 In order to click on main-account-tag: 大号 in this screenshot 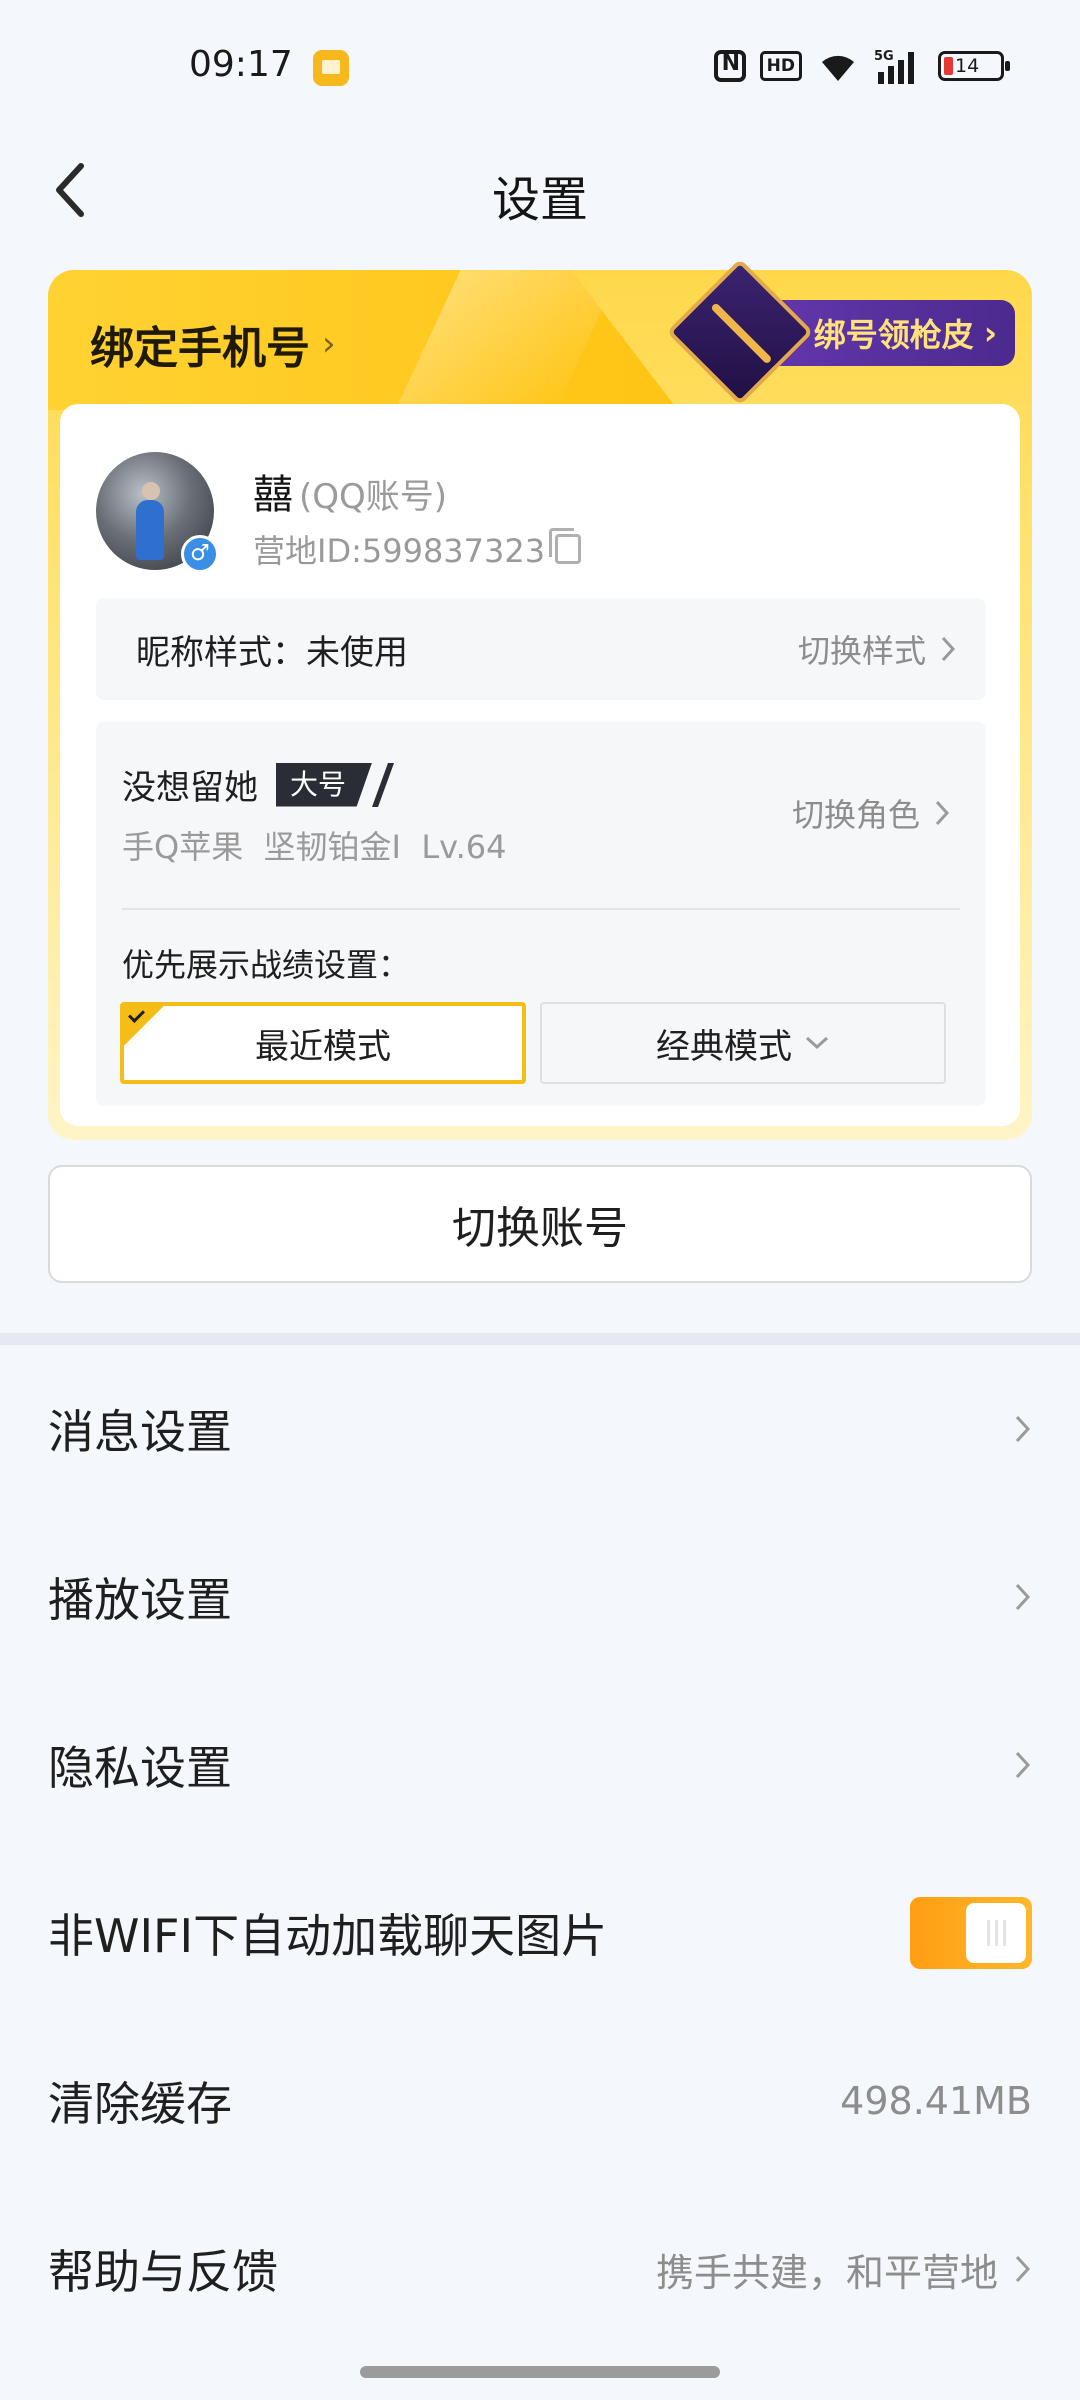, I will do `click(324, 784)`.